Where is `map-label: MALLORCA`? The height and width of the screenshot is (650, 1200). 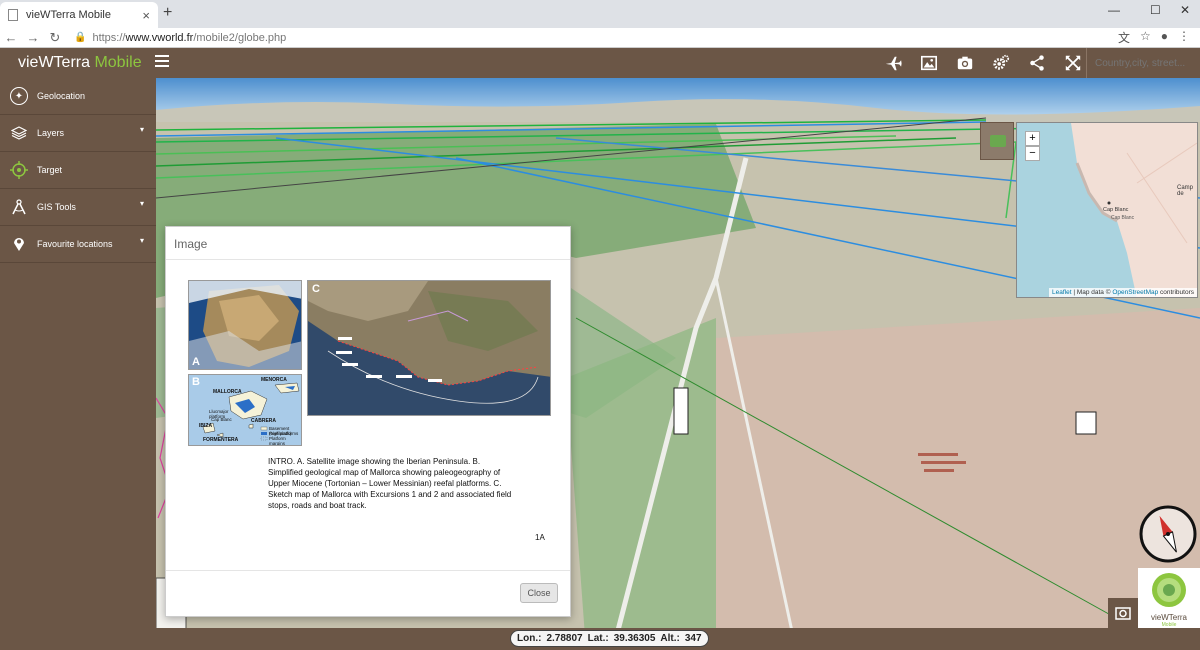 map-label: MALLORCA is located at coordinates (227, 392).